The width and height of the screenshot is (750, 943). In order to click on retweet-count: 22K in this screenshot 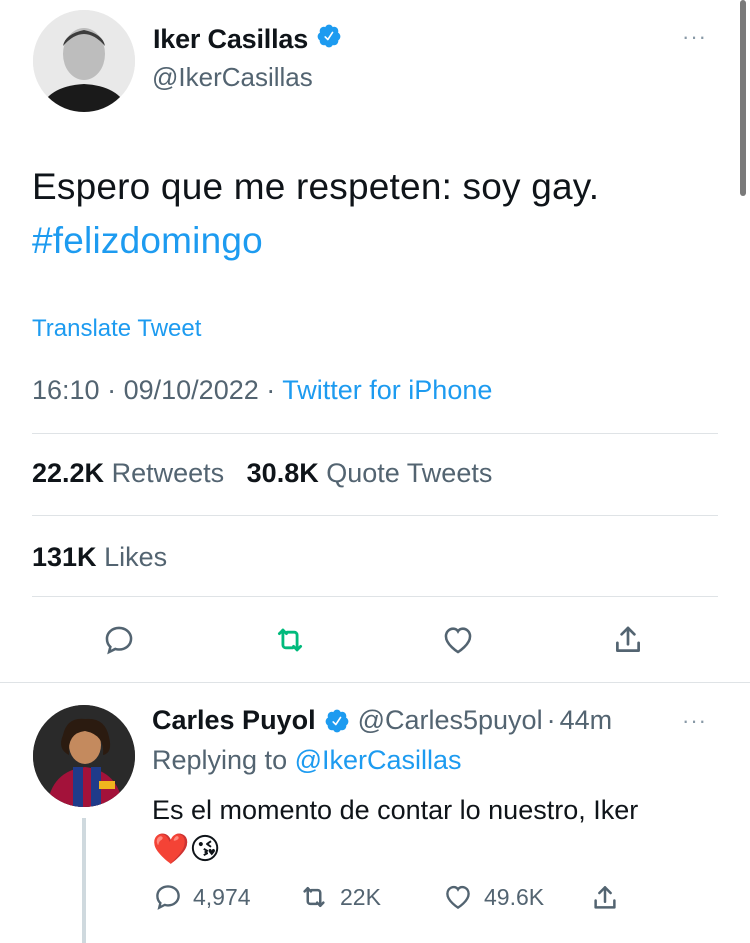, I will do `click(360, 896)`.